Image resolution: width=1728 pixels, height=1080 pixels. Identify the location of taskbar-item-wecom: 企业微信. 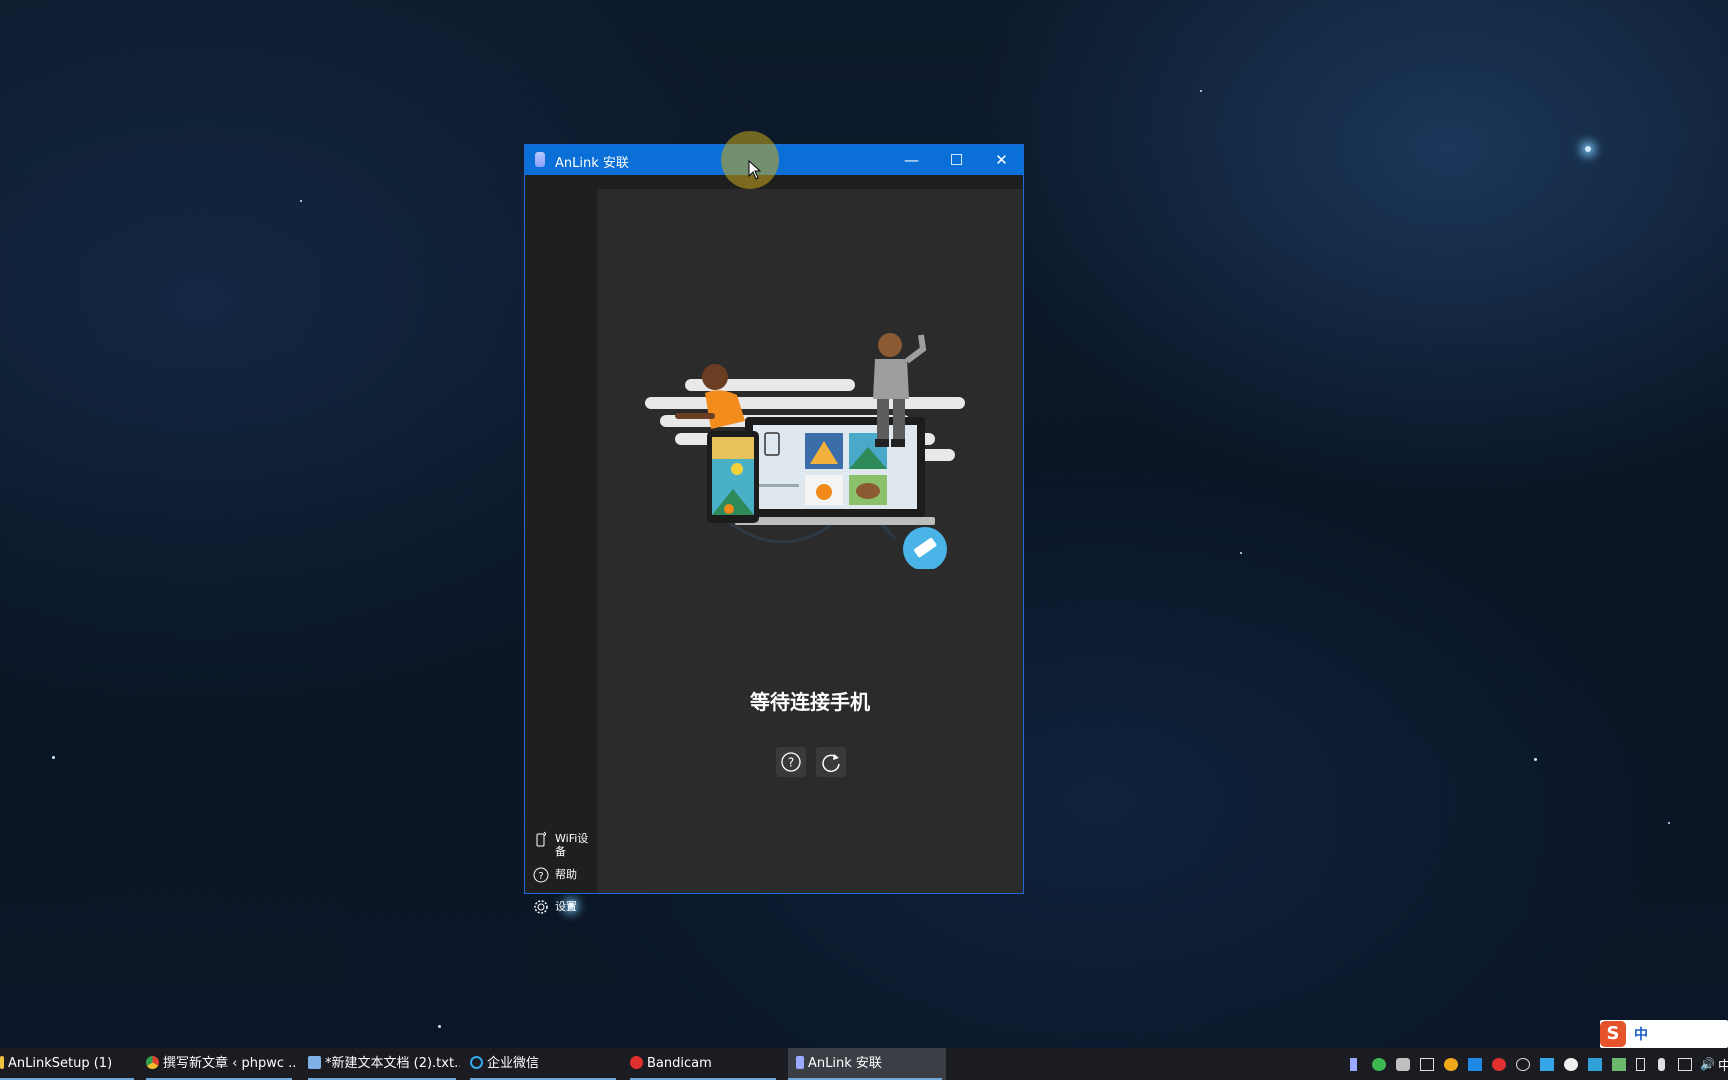
(545, 1064).